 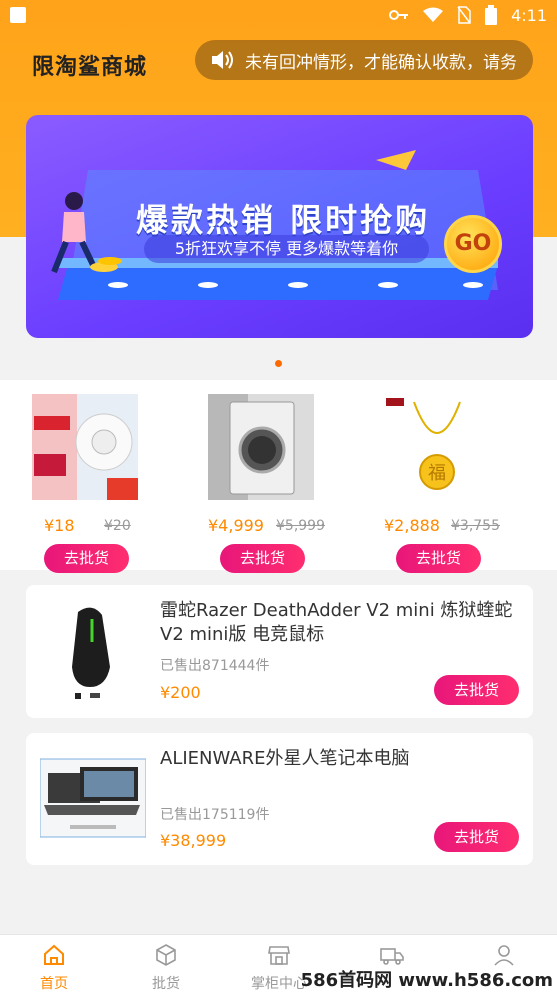 I want to click on list-item: ALIENWARE外星人笔记本电脑 已售出175119件 ¥38,999 去批货, so click(x=279, y=799).